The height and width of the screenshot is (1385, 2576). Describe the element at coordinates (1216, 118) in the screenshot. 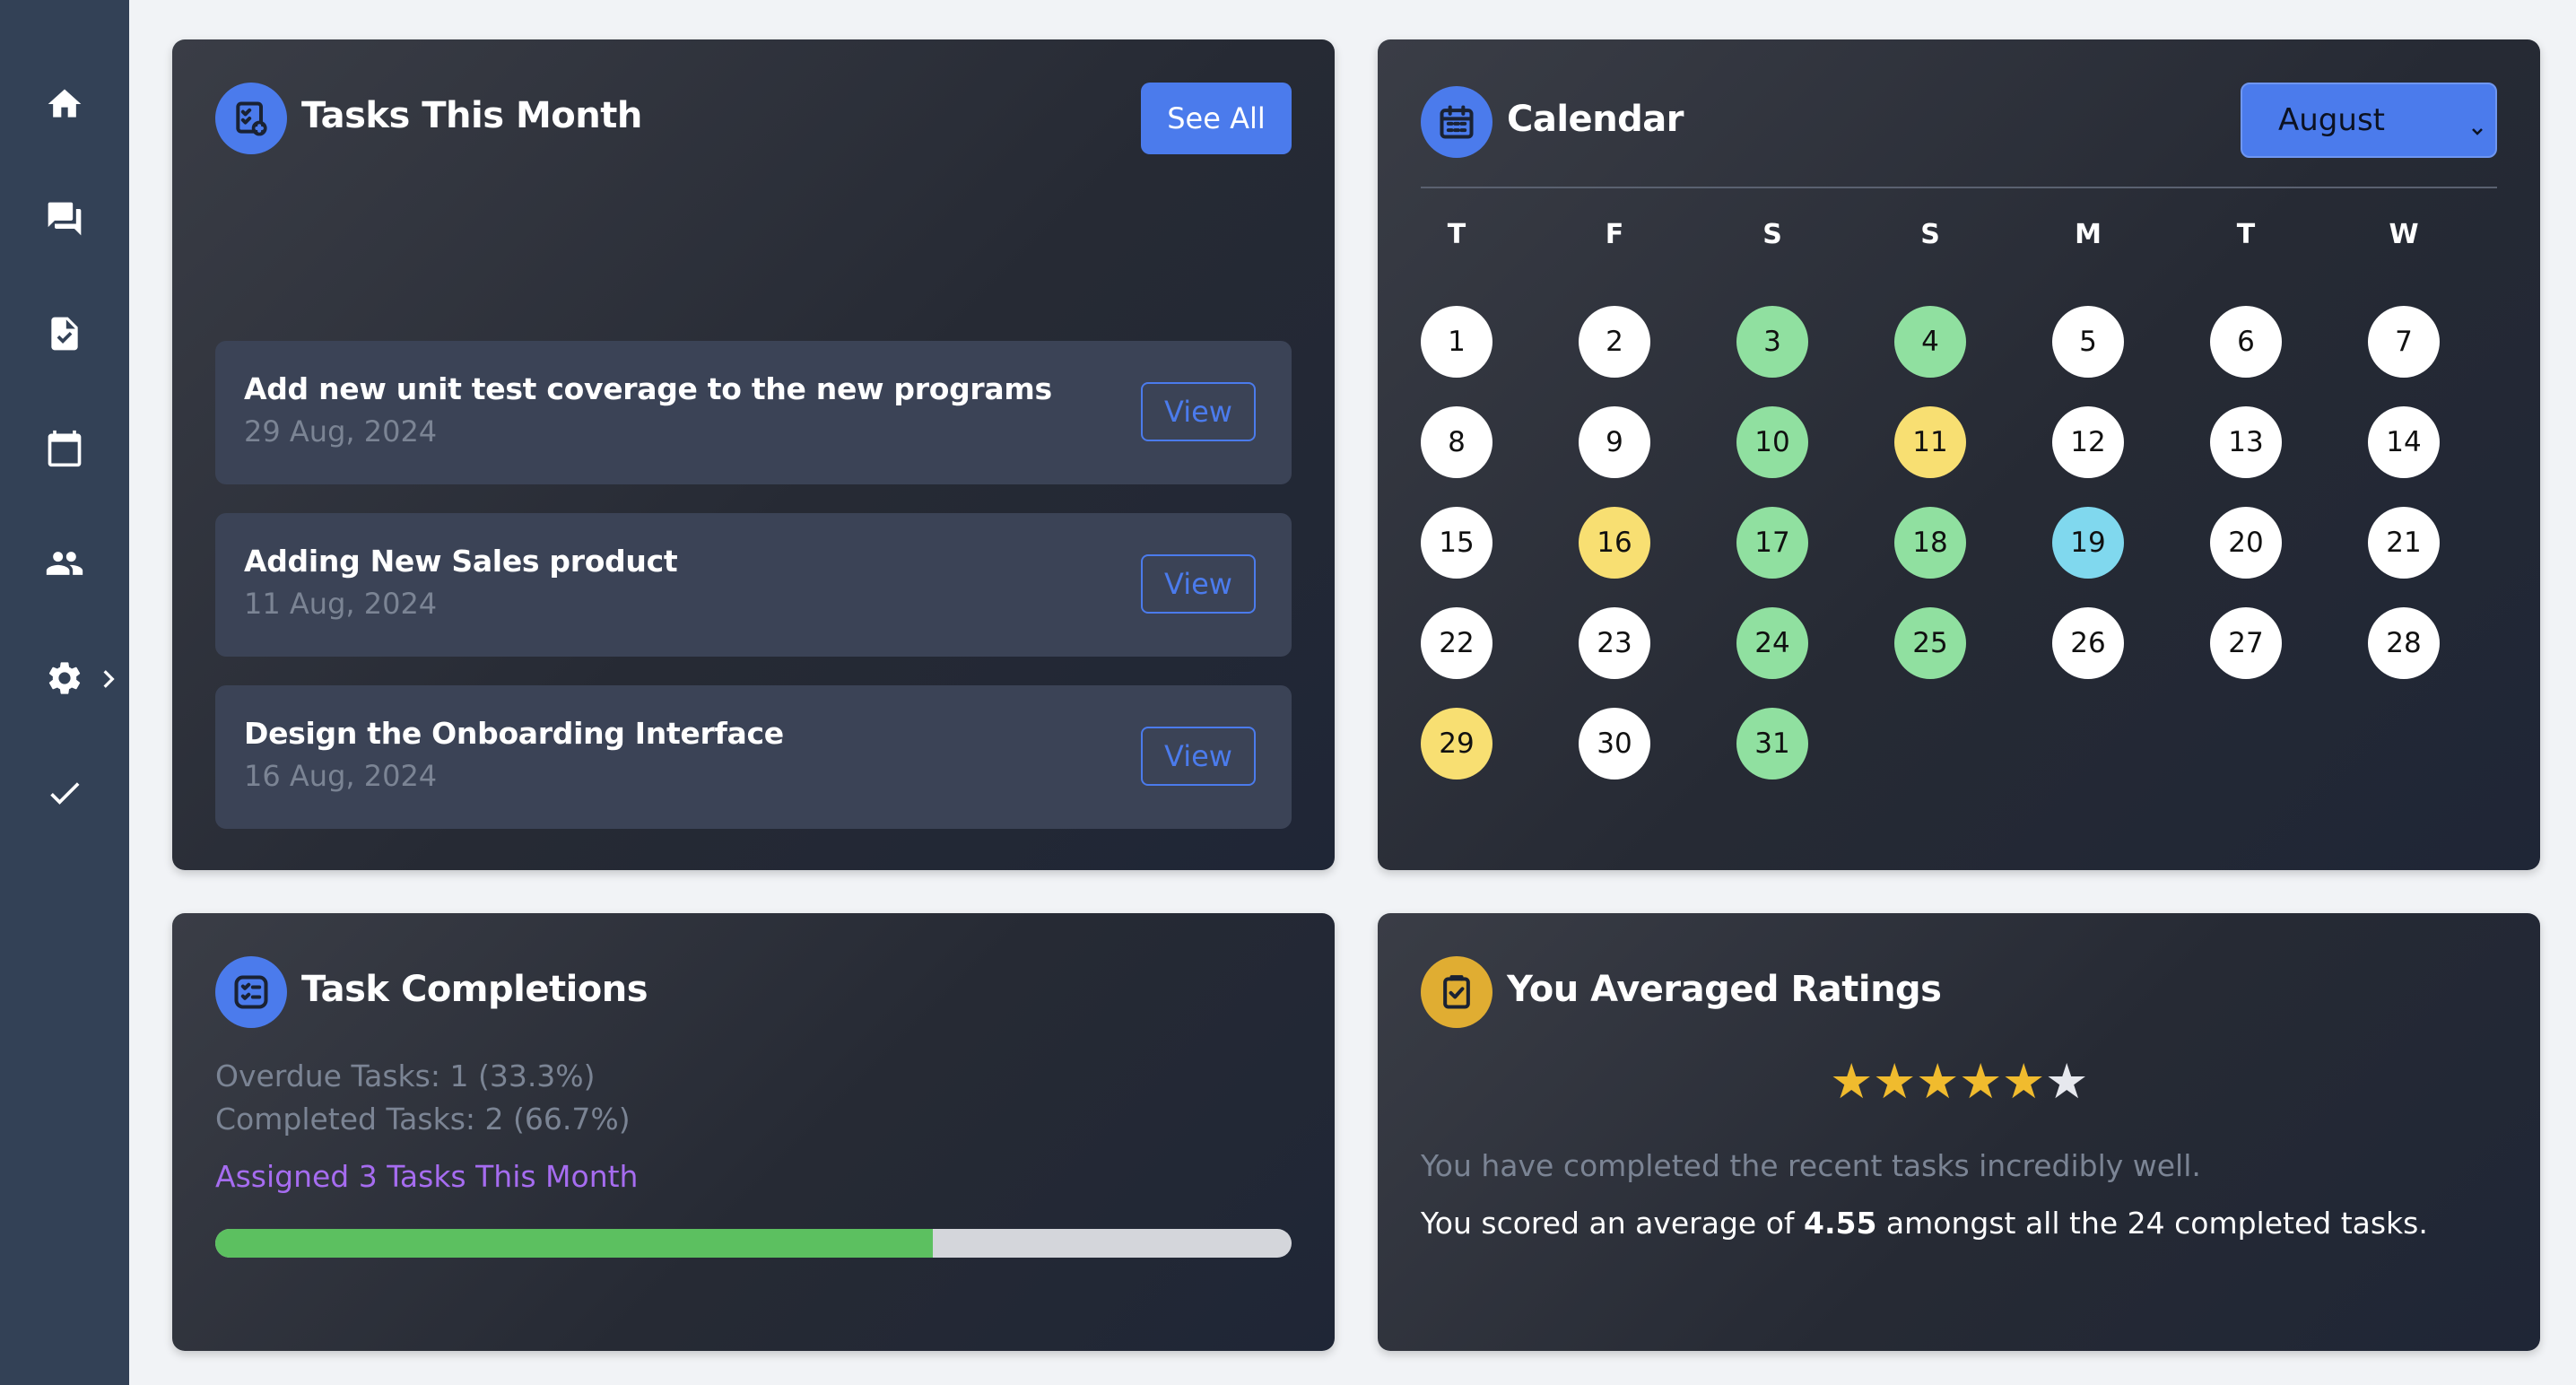

I see `see-all-button: See All` at that location.